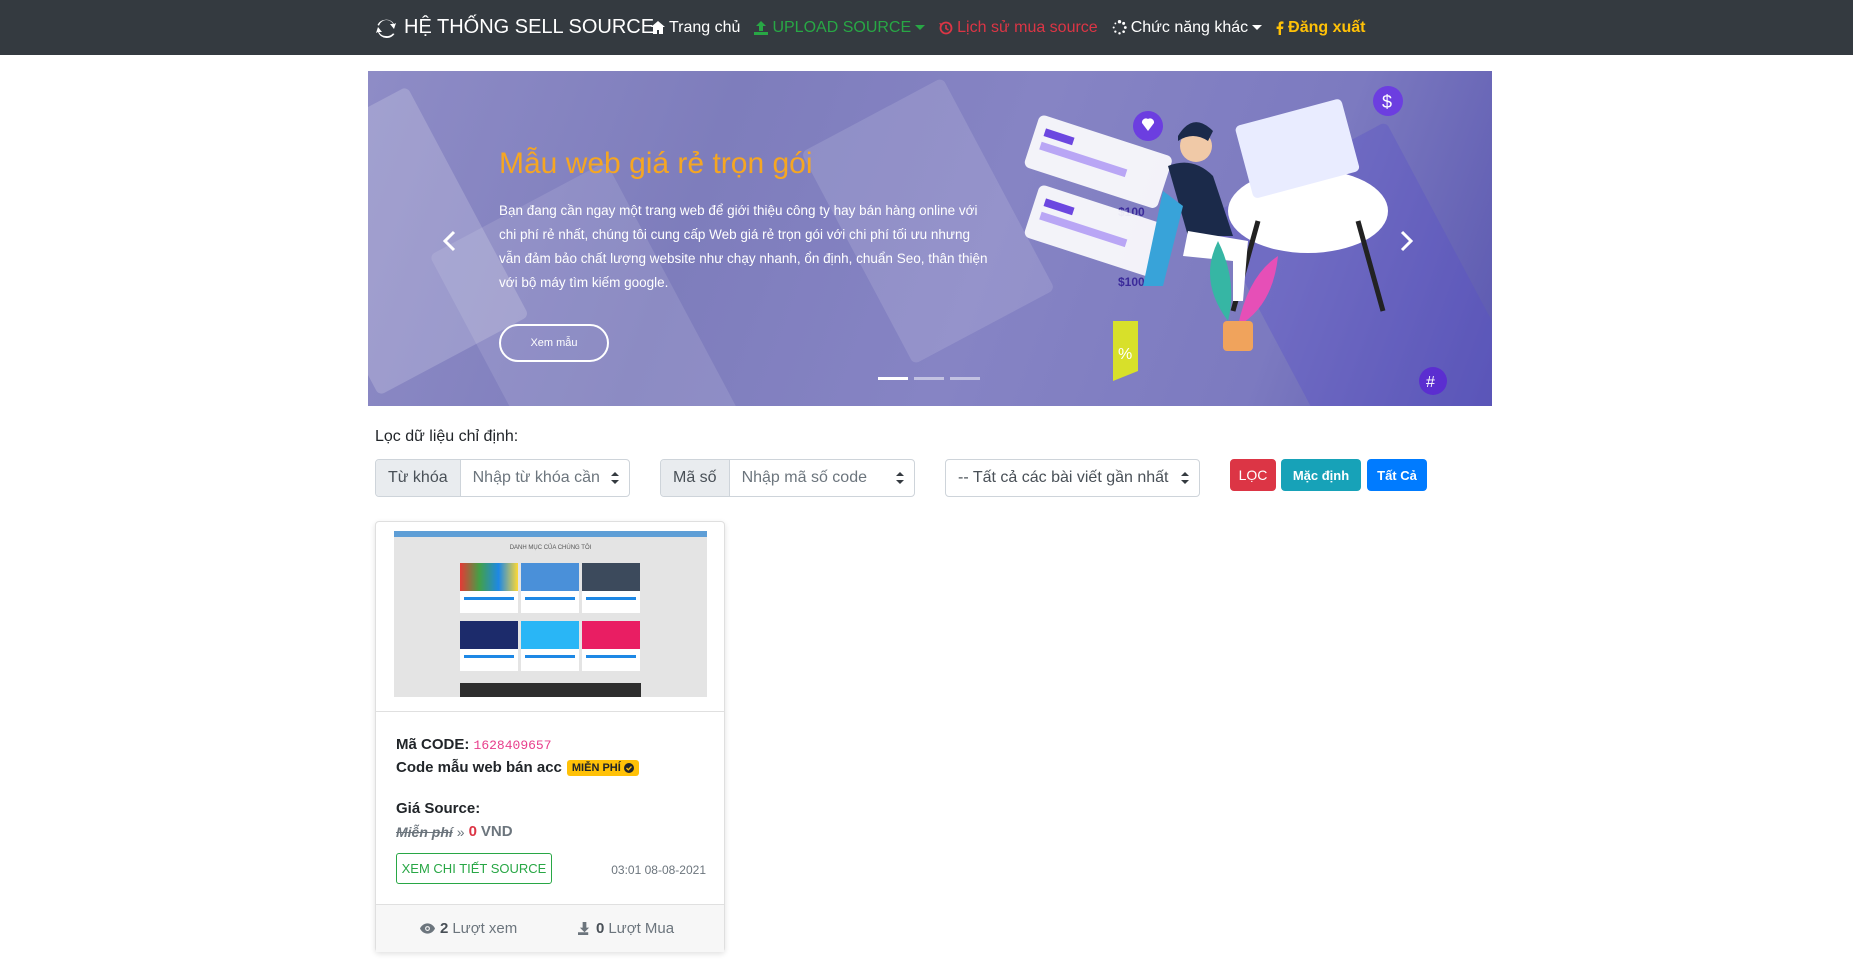 The image size is (1853, 959). I want to click on free-badge: MIỄN PHÍ, so click(602, 767).